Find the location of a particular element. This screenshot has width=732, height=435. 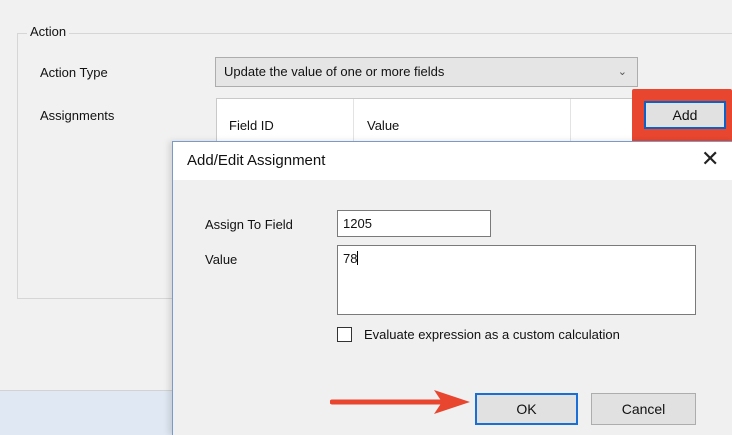

text-caret is located at coordinates (358, 258).